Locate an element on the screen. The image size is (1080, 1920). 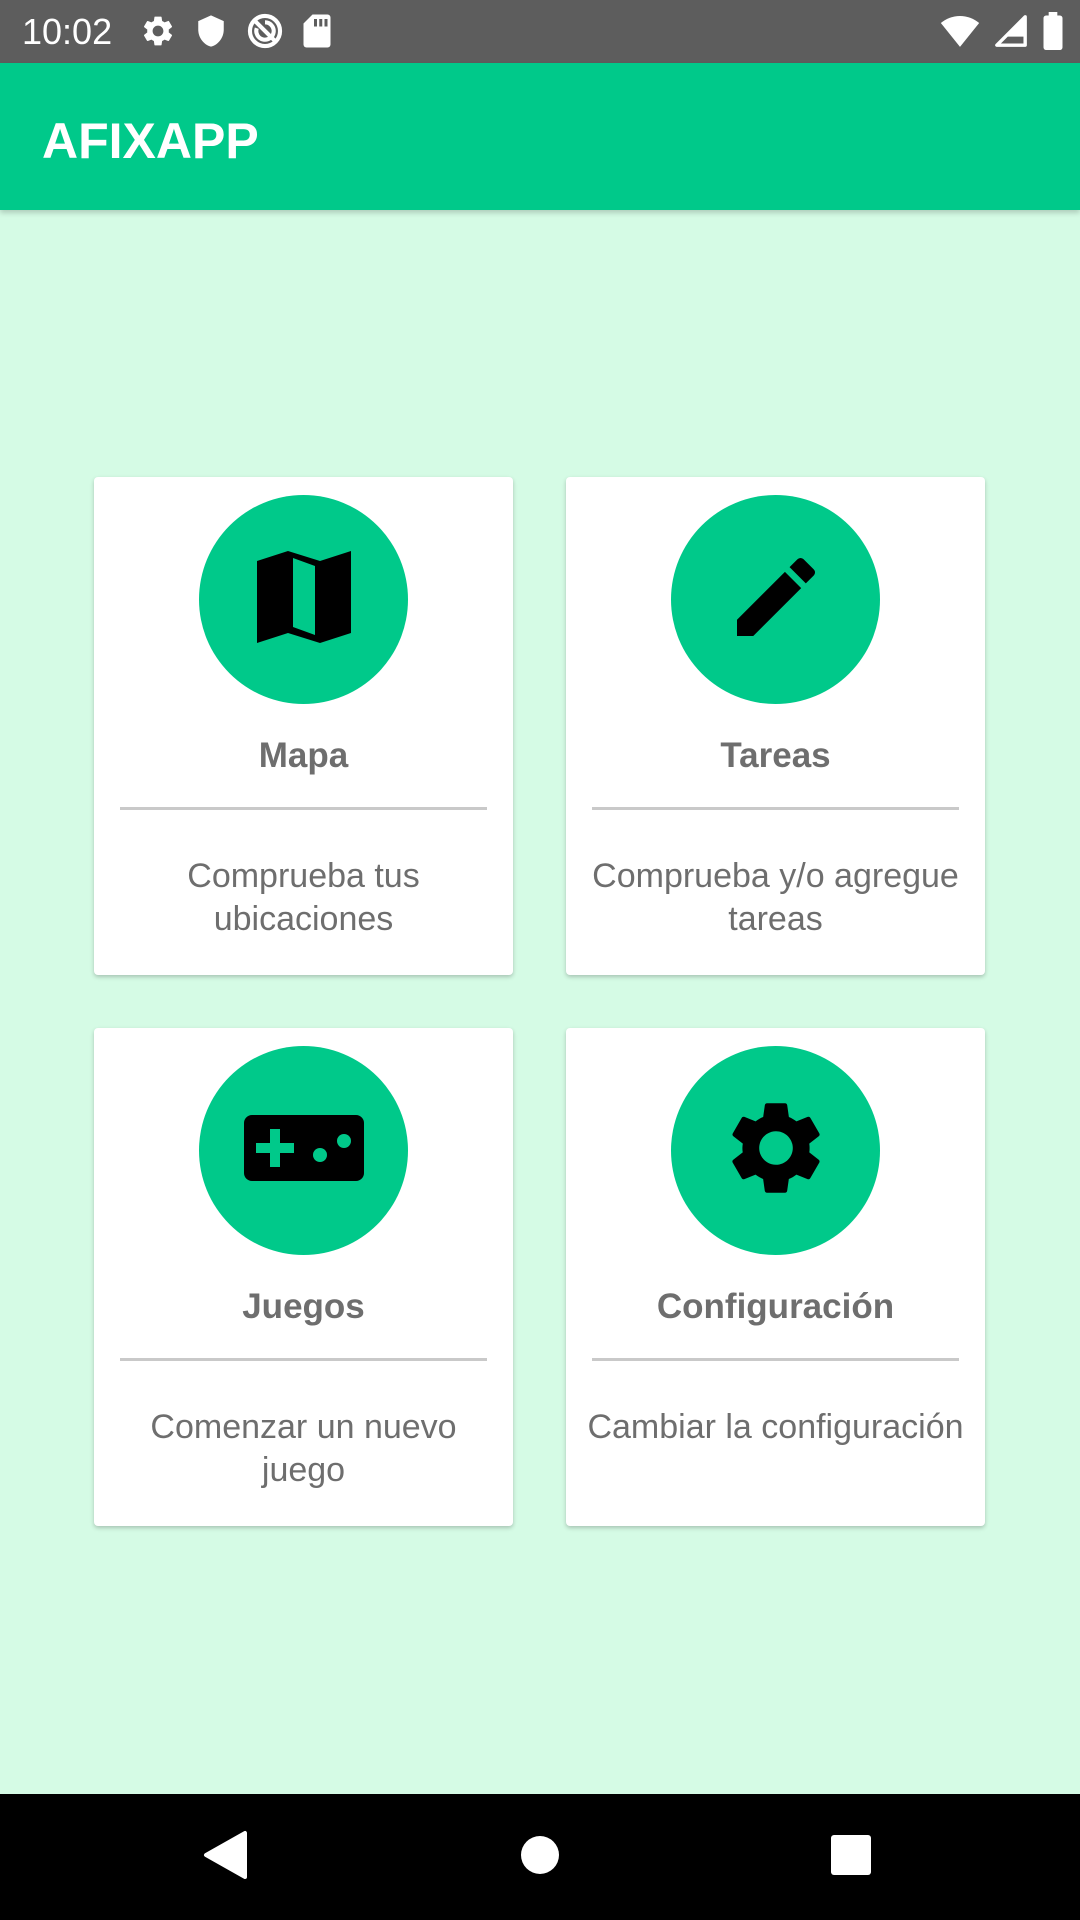
app-title: AFIXAPP is located at coordinates (150, 141).